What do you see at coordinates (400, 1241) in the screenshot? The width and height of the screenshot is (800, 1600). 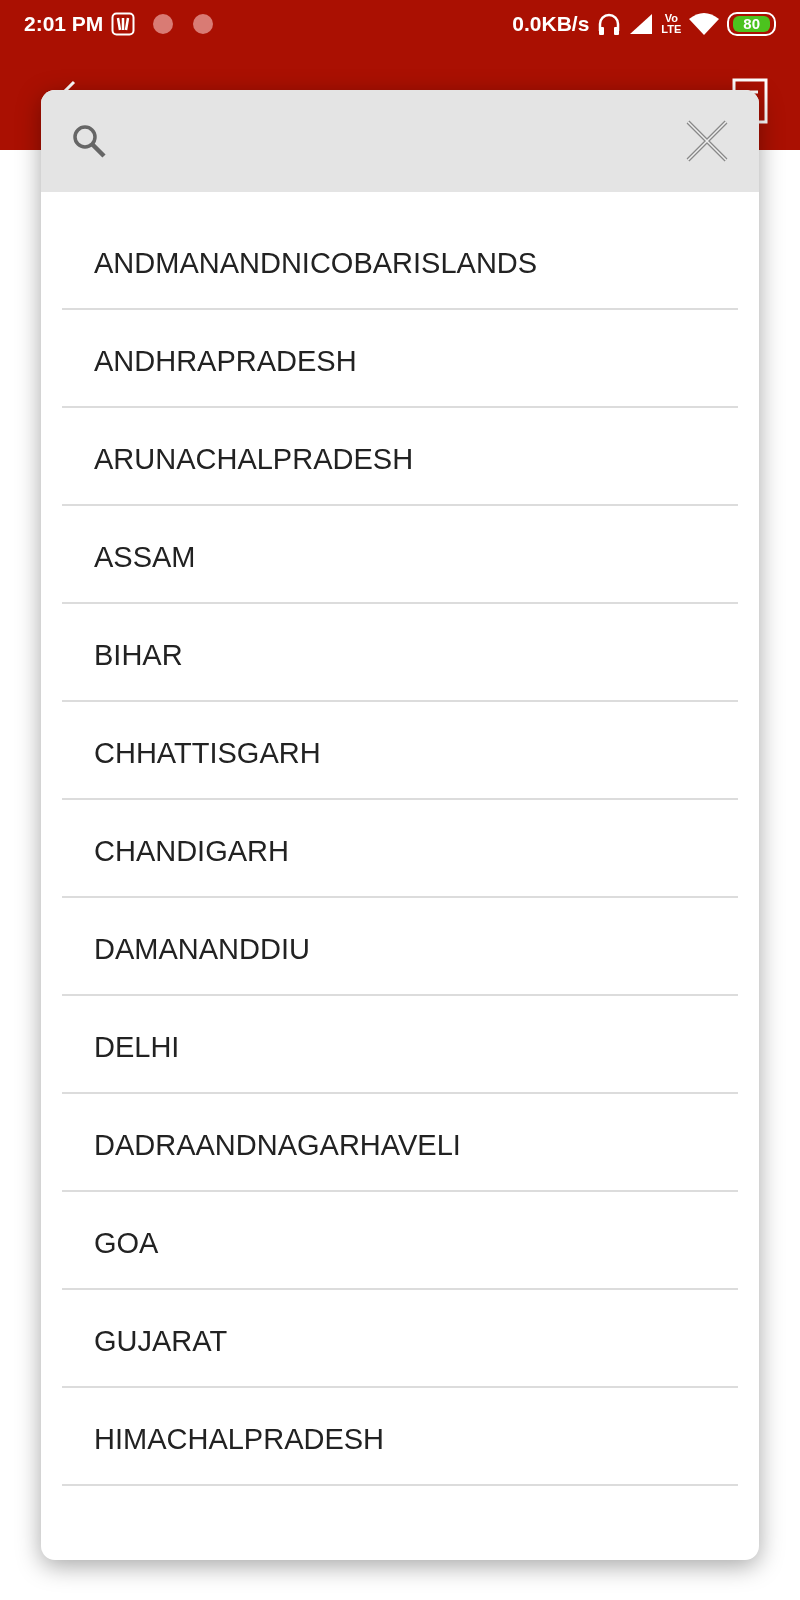 I see `list-item: GOA` at bounding box center [400, 1241].